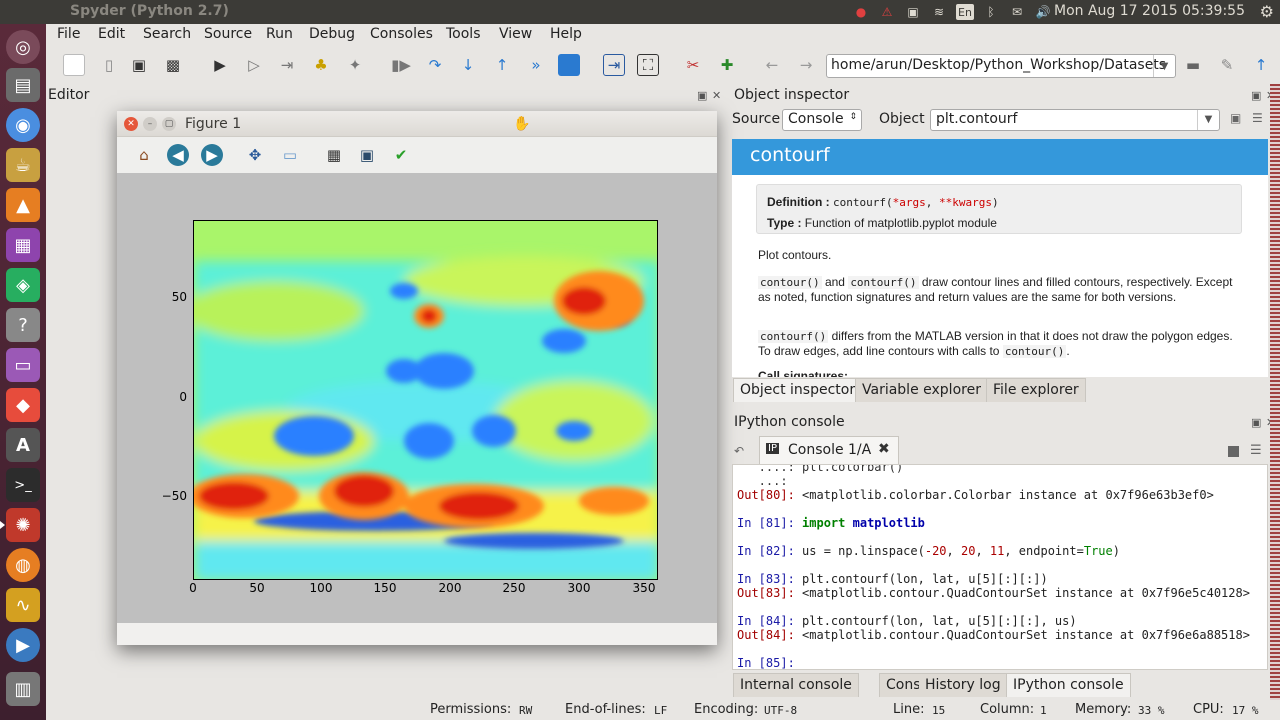  What do you see at coordinates (287, 65) in the screenshot?
I see `run-selection-icon: ⇥` at bounding box center [287, 65].